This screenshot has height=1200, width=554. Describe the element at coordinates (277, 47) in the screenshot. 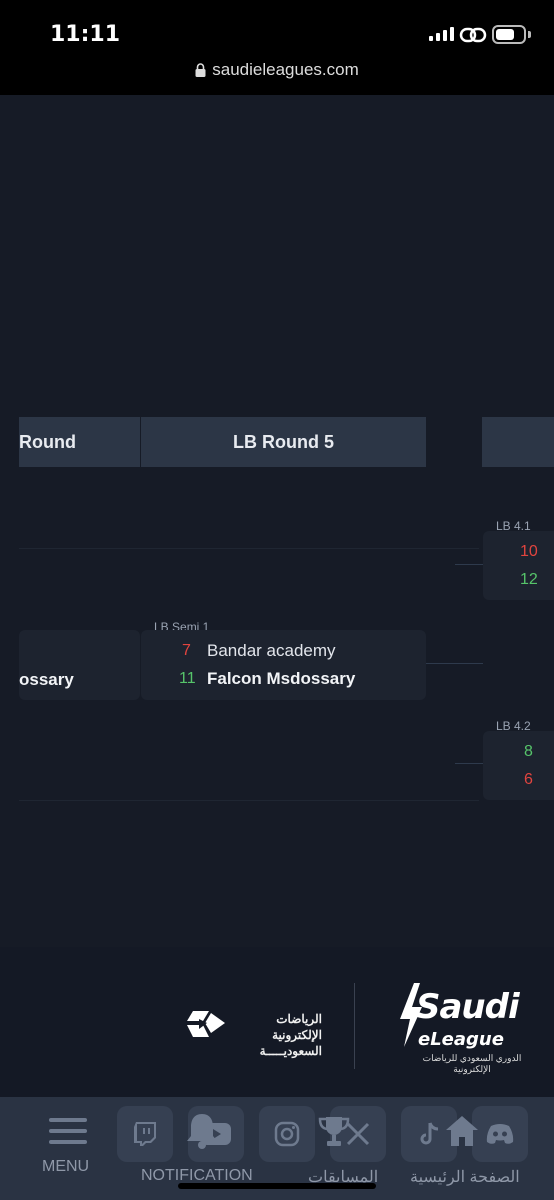

I see `status-bar: 11:11 saudieleagues.com` at that location.